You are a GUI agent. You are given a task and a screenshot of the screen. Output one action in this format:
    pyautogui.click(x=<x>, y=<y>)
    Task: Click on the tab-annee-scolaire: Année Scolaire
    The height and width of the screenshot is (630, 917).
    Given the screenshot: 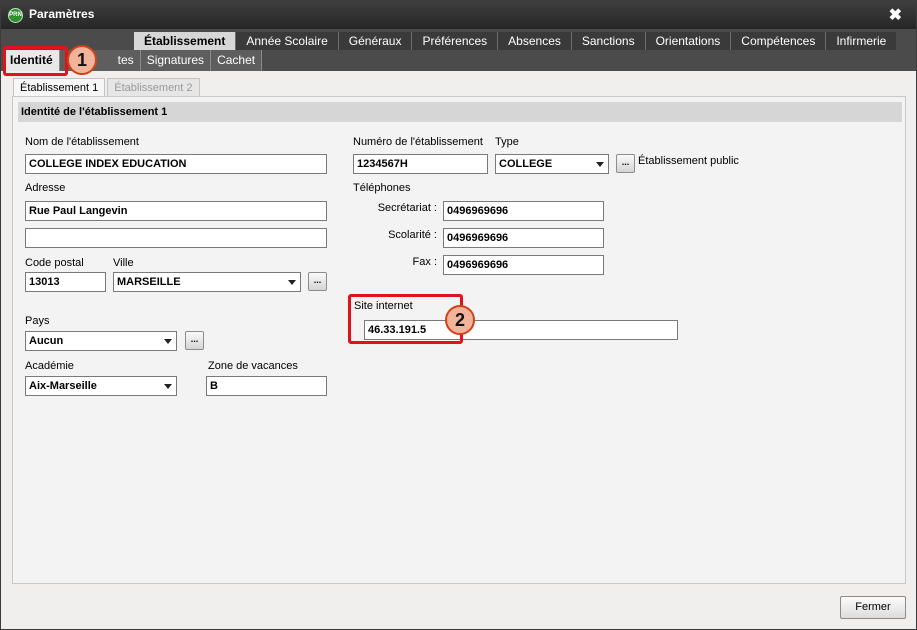 What is the action you would take?
    pyautogui.click(x=286, y=41)
    